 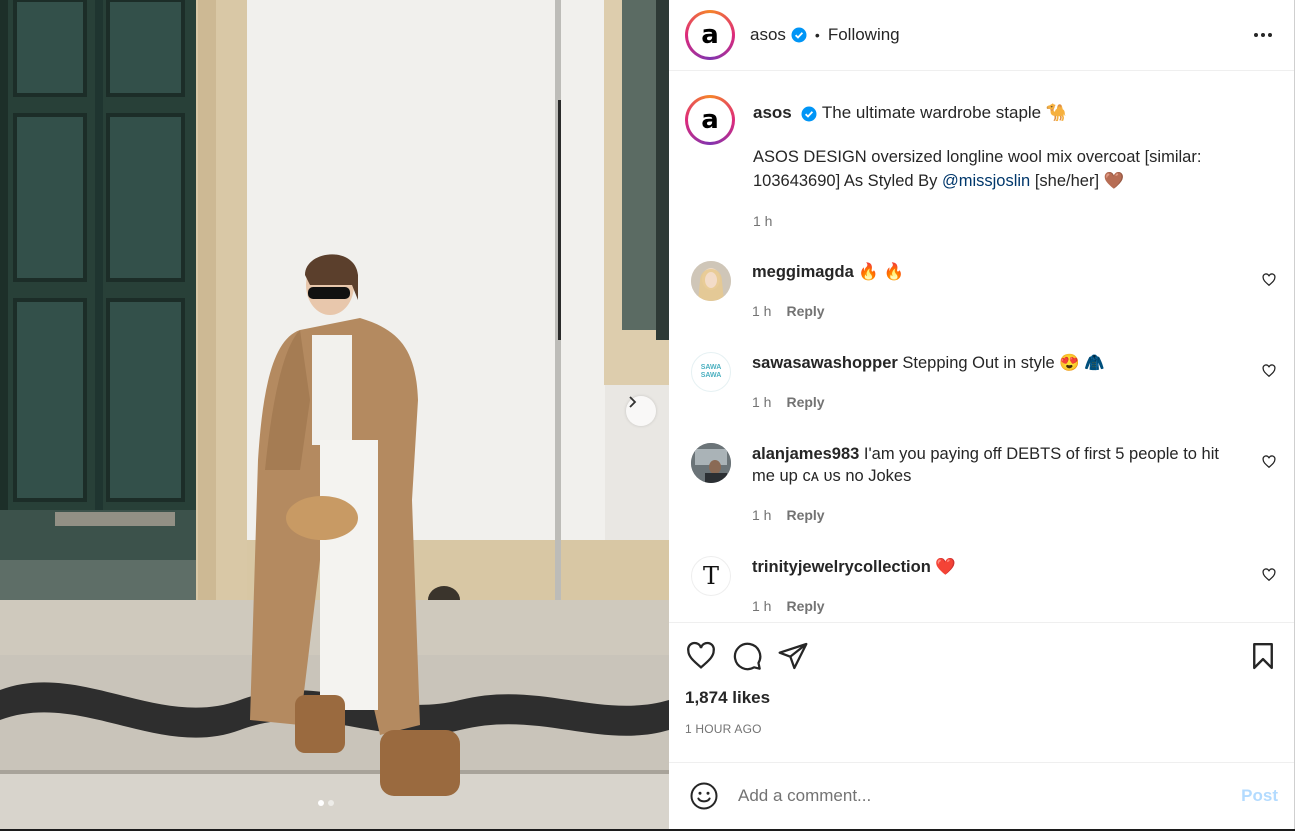 What do you see at coordinates (1001, 363) in the screenshot?
I see `comment-text: Stepping Out in style 😍 🧥` at bounding box center [1001, 363].